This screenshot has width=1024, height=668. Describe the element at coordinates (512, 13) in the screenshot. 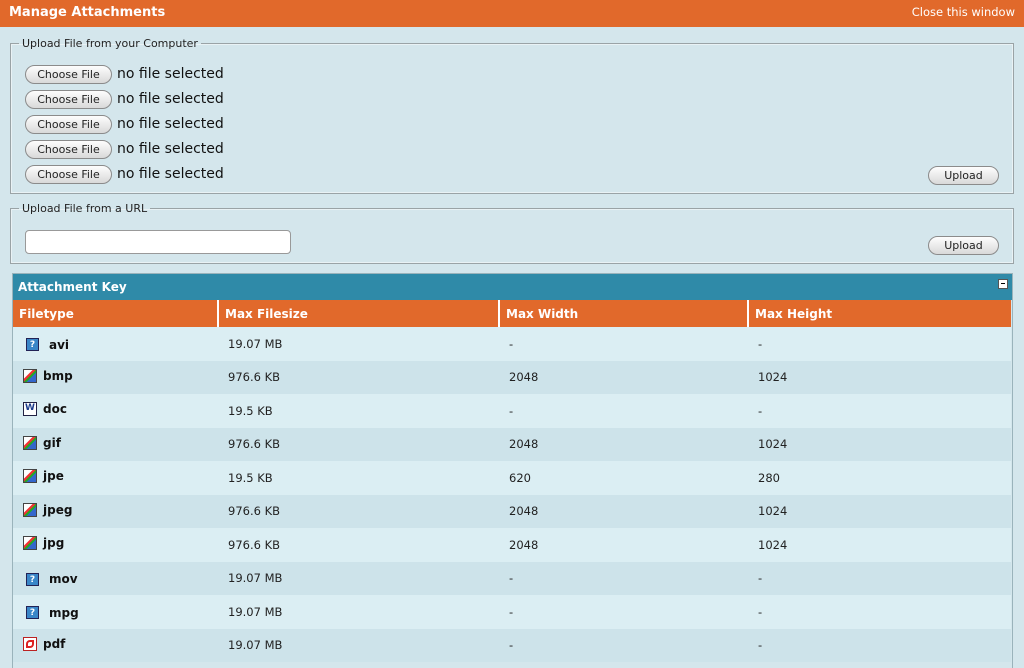

I see `window-header: Manage Attachments Close this window` at that location.